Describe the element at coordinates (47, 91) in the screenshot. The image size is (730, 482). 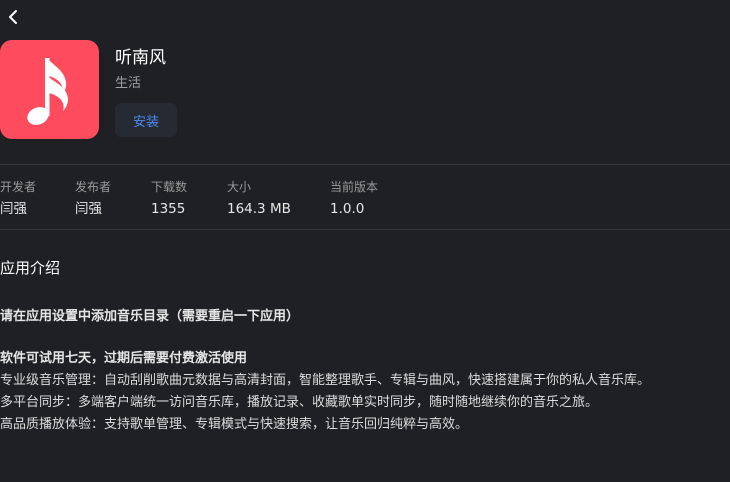
I see `music-note-icon` at that location.